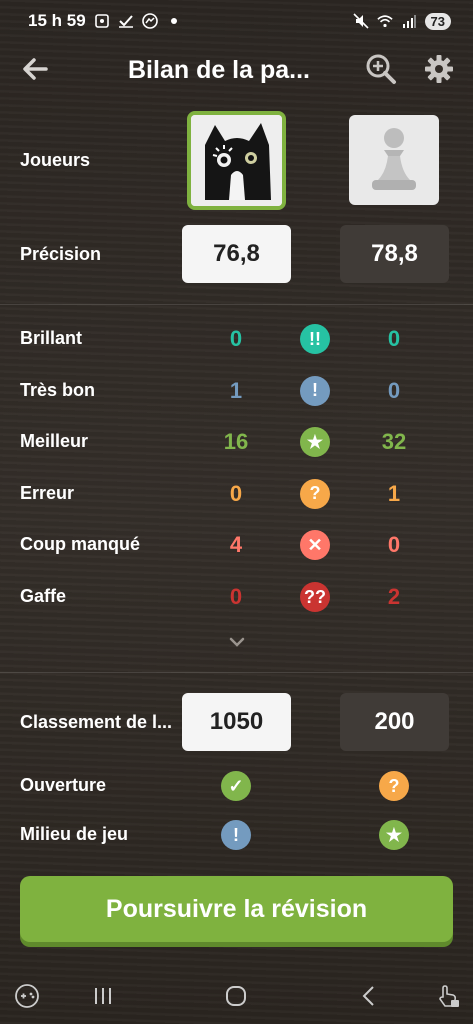  I want to click on notification-dot-icon, so click(174, 21).